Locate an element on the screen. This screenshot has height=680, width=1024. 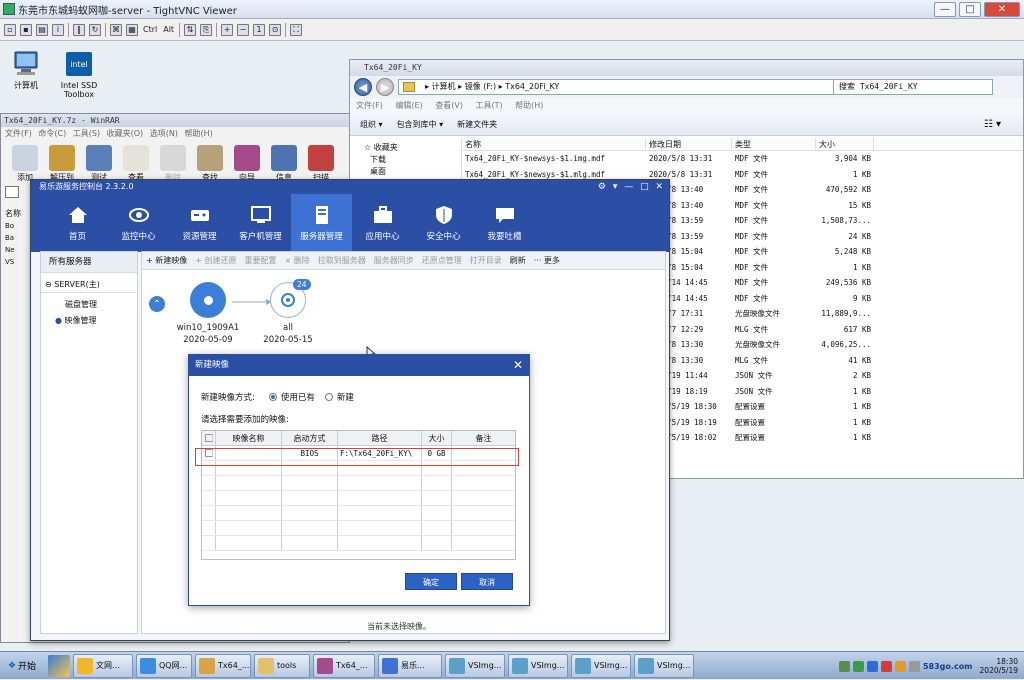
nav-server: 服务器管理 is located at coordinates (321, 223).